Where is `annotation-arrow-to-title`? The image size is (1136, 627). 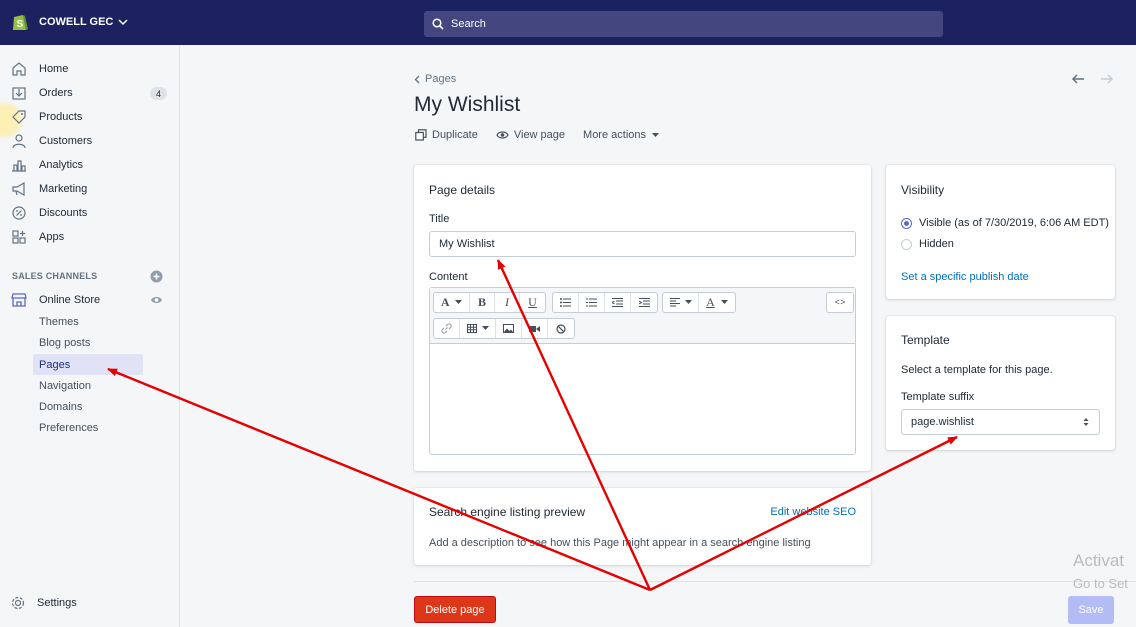
annotation-arrow-to-title is located at coordinates (574, 425).